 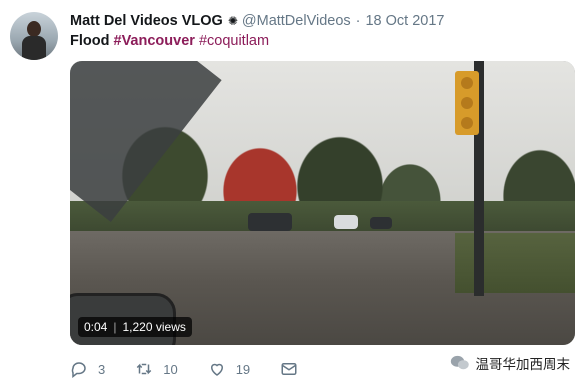 What do you see at coordinates (87, 369) in the screenshot?
I see `reply-button: 3` at bounding box center [87, 369].